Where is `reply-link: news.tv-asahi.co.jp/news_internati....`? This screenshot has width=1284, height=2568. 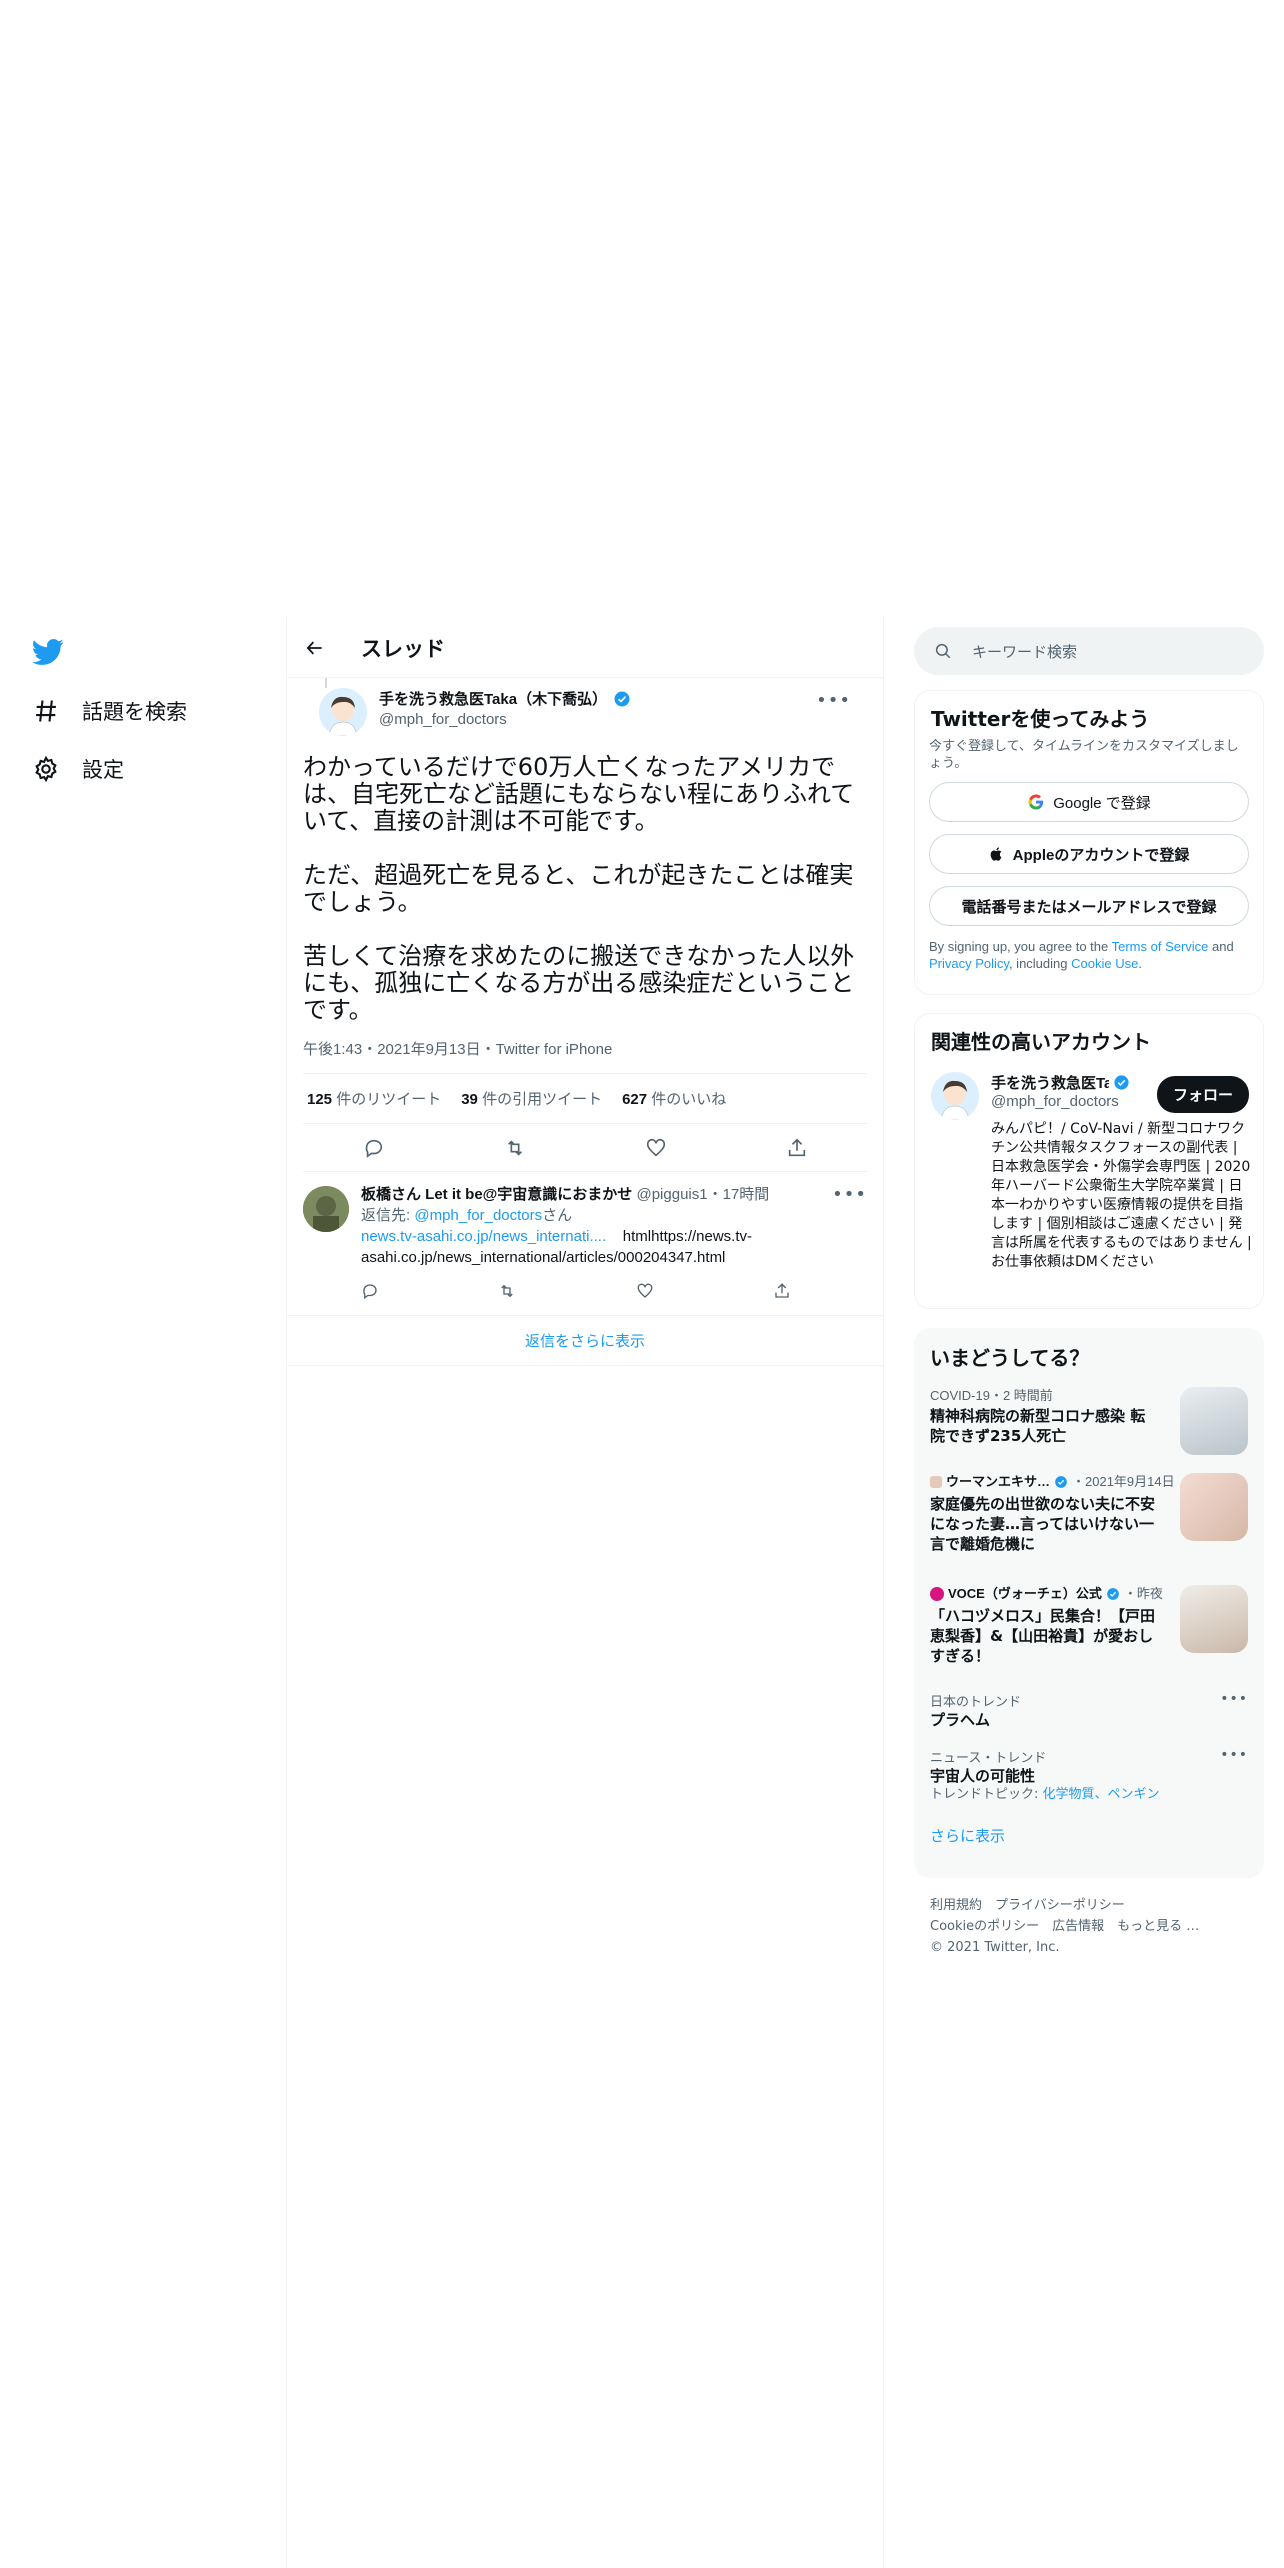
reply-link: news.tv-asahi.co.jp/news_internati.... is located at coordinates (483, 1236).